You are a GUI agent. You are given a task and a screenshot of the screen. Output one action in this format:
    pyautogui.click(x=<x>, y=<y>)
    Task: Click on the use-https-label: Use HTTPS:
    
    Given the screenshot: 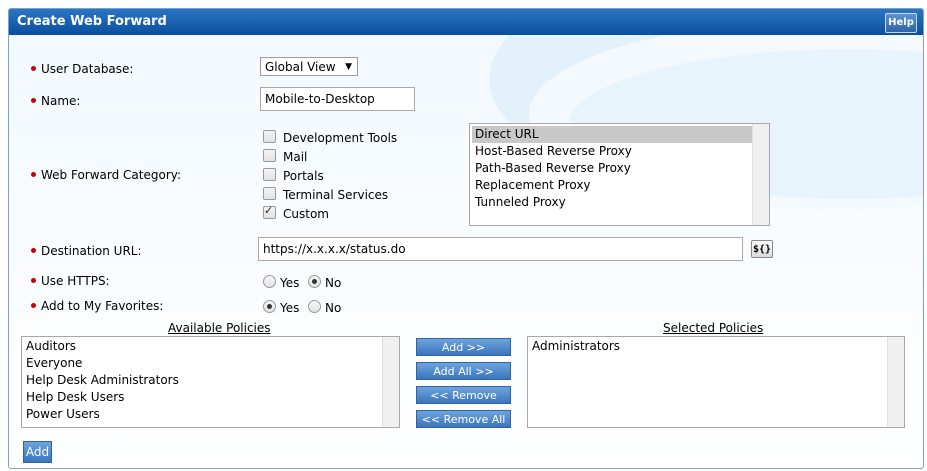 What is the action you would take?
    pyautogui.click(x=70, y=281)
    